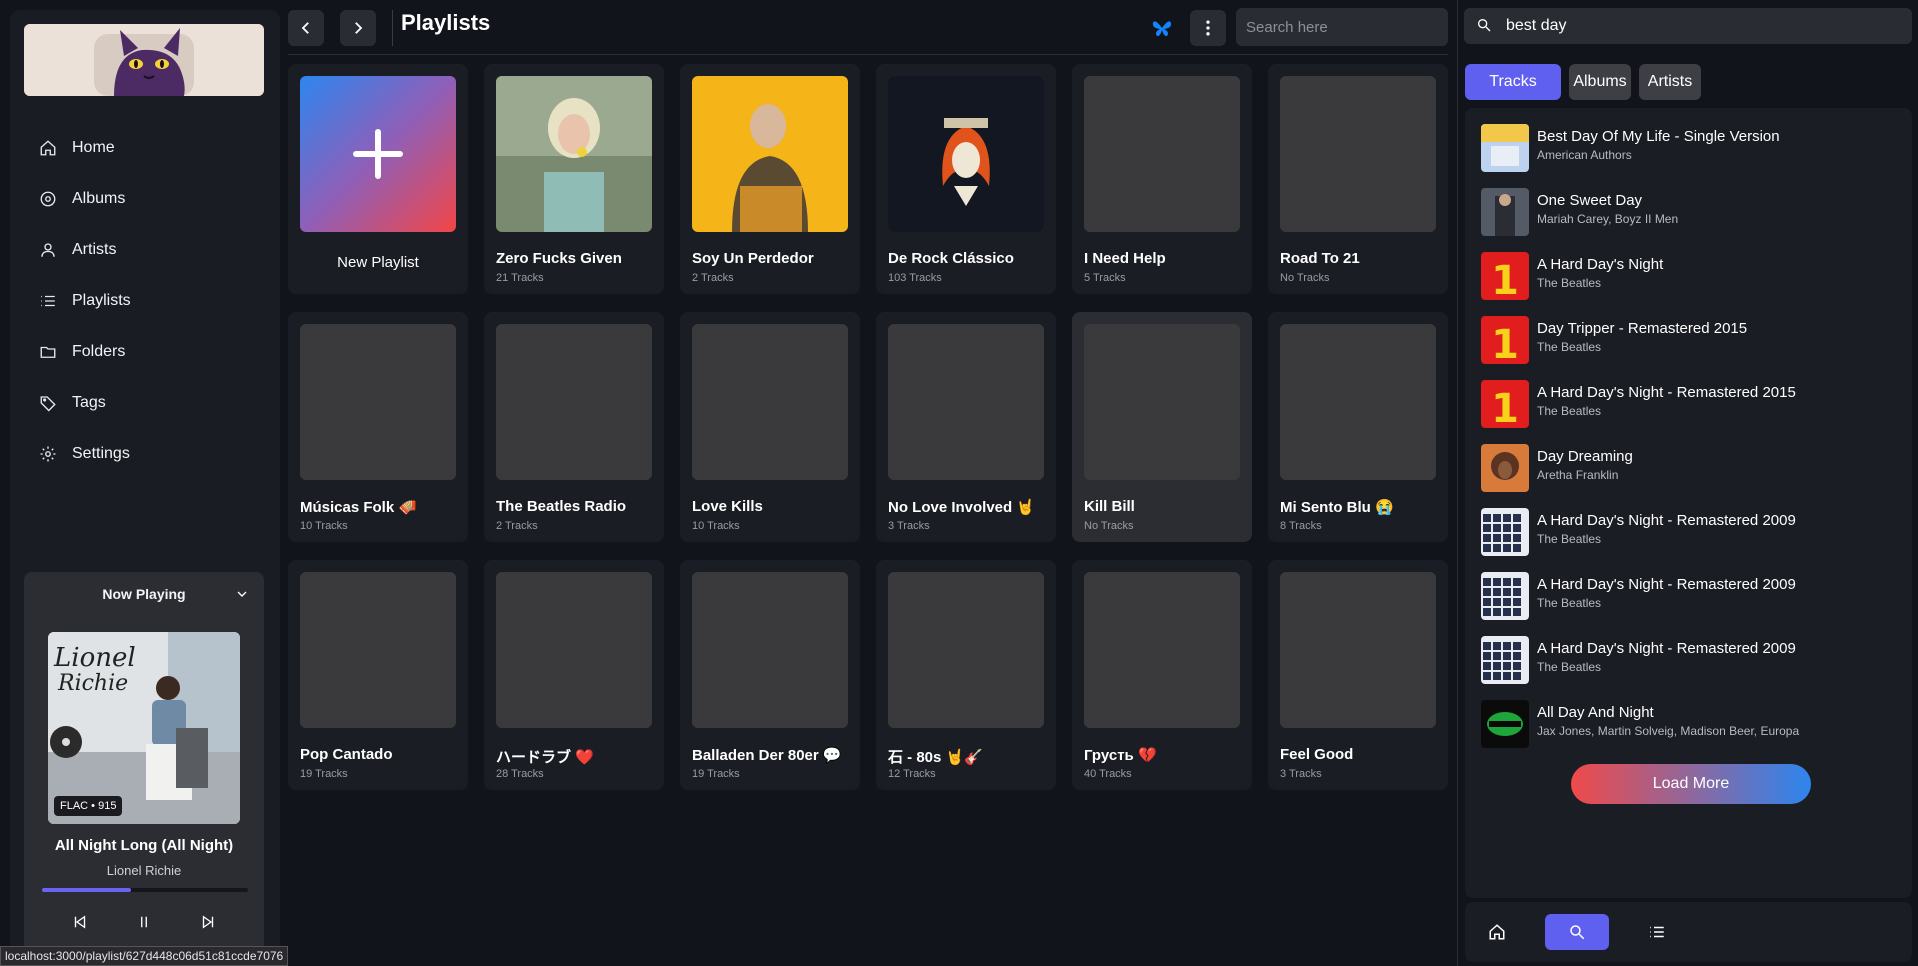 This screenshot has width=1918, height=966. I want to click on tab-albums: Albums, so click(1600, 82).